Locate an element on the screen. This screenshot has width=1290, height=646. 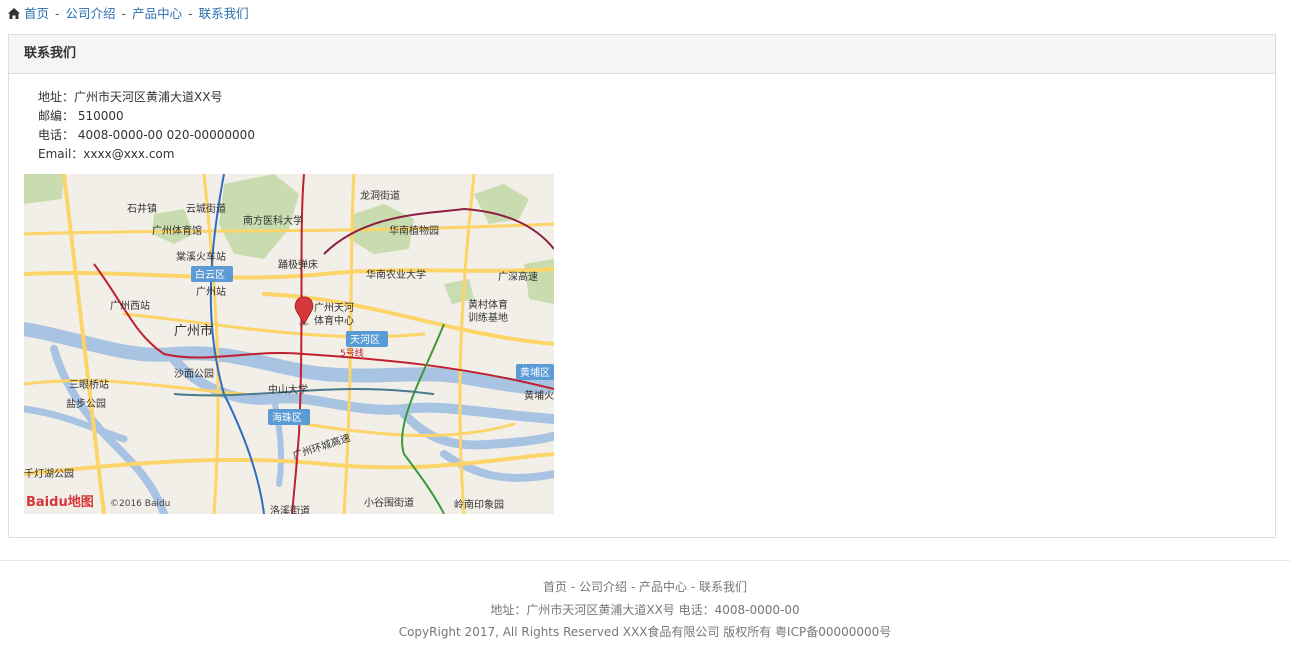
map-label: 广州天河 is located at coordinates (334, 308).